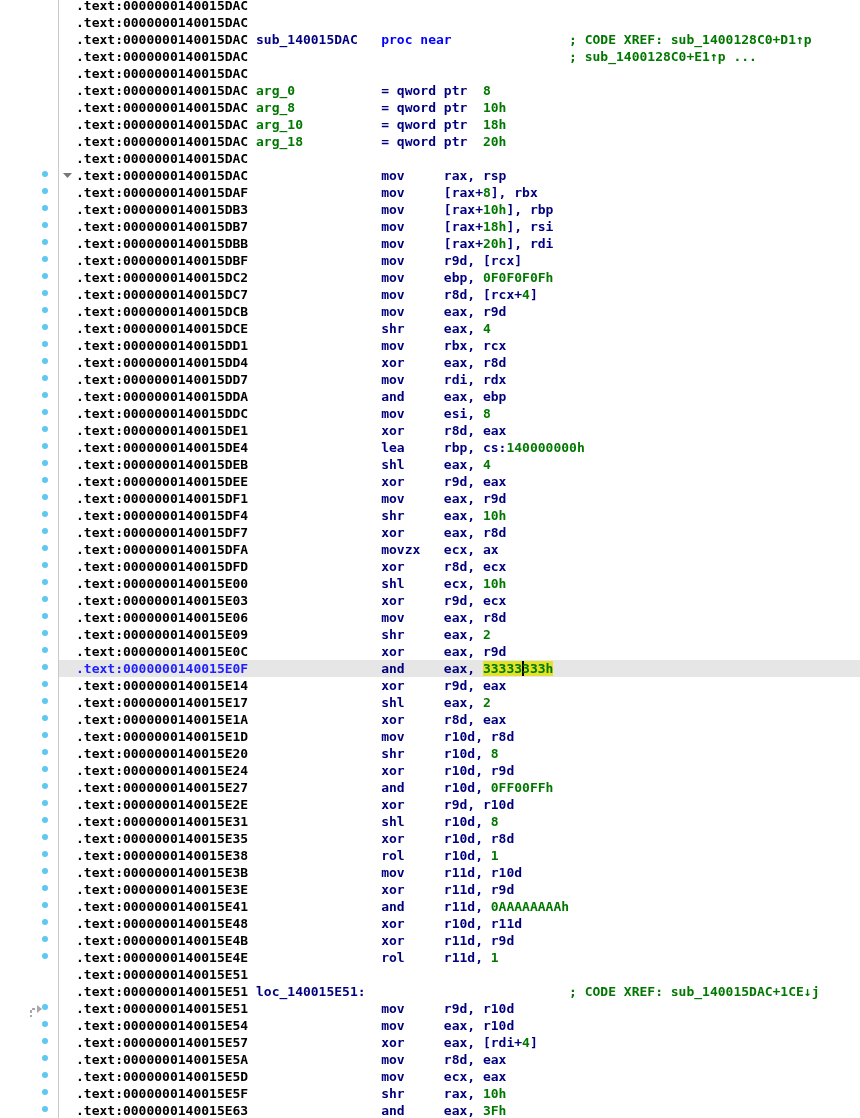 The image size is (860, 1118). I want to click on line-address: .text:0000000140015DD1, so click(163, 345).